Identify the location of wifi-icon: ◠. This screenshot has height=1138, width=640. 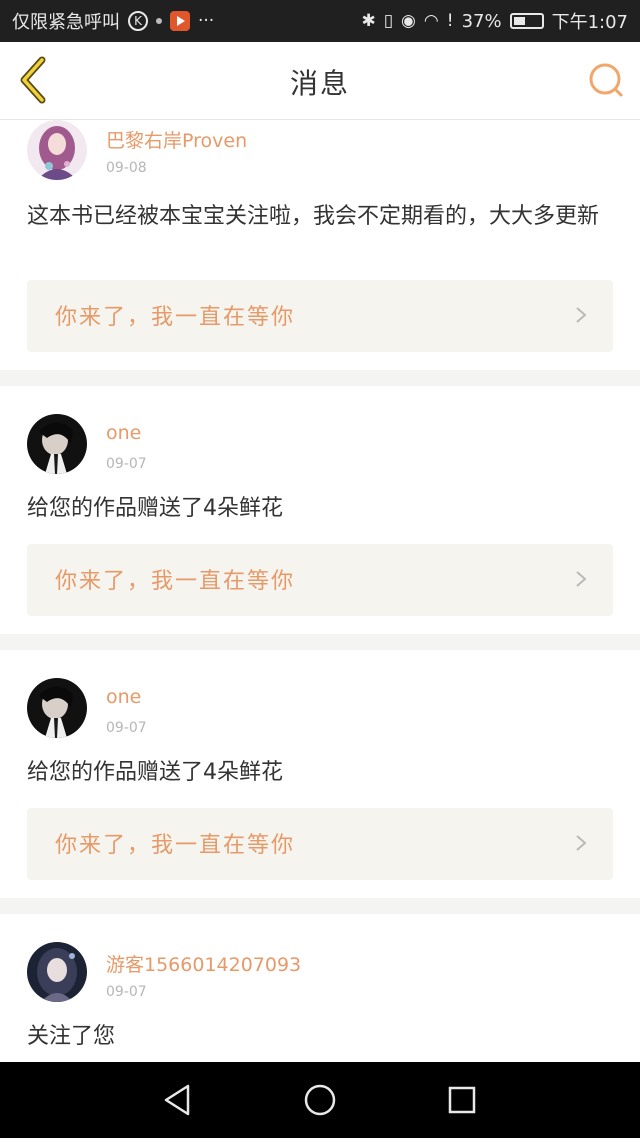
(431, 21).